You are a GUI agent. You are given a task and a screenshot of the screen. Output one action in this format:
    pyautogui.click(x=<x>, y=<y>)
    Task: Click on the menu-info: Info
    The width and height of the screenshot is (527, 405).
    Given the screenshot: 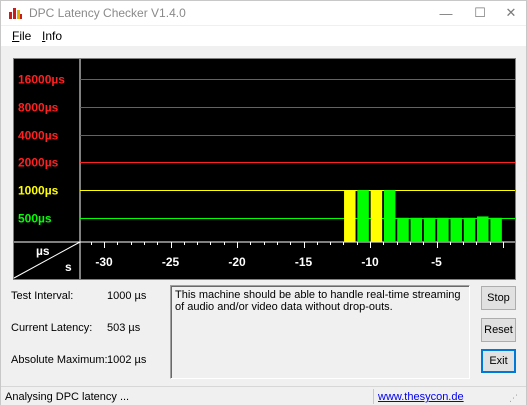 What is the action you would take?
    pyautogui.click(x=52, y=36)
    